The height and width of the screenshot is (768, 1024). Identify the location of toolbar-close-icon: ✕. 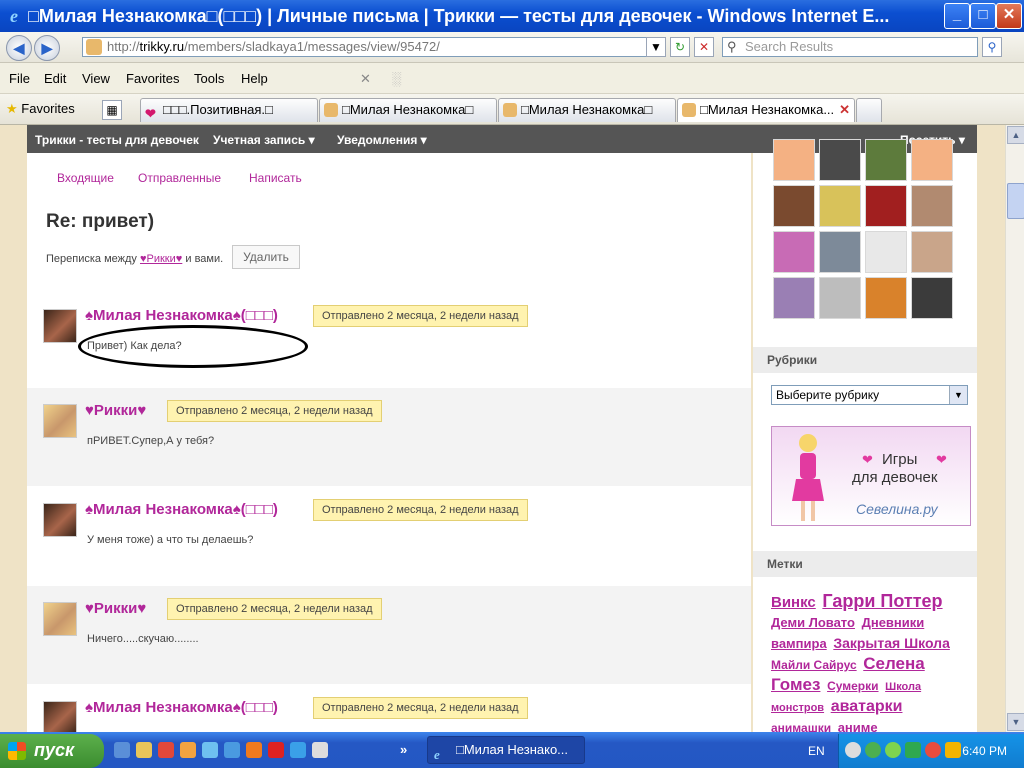
(365, 79).